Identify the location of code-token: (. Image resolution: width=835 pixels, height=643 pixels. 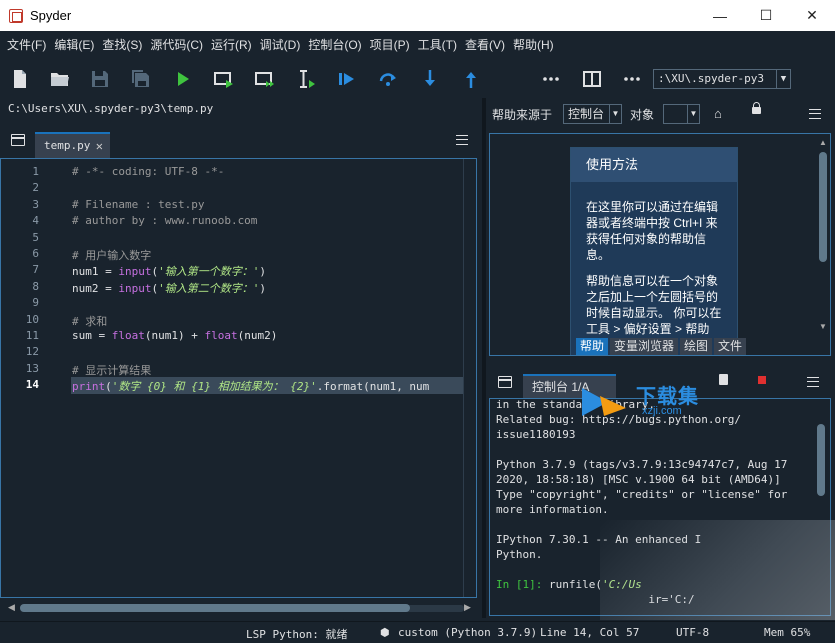
(108, 387).